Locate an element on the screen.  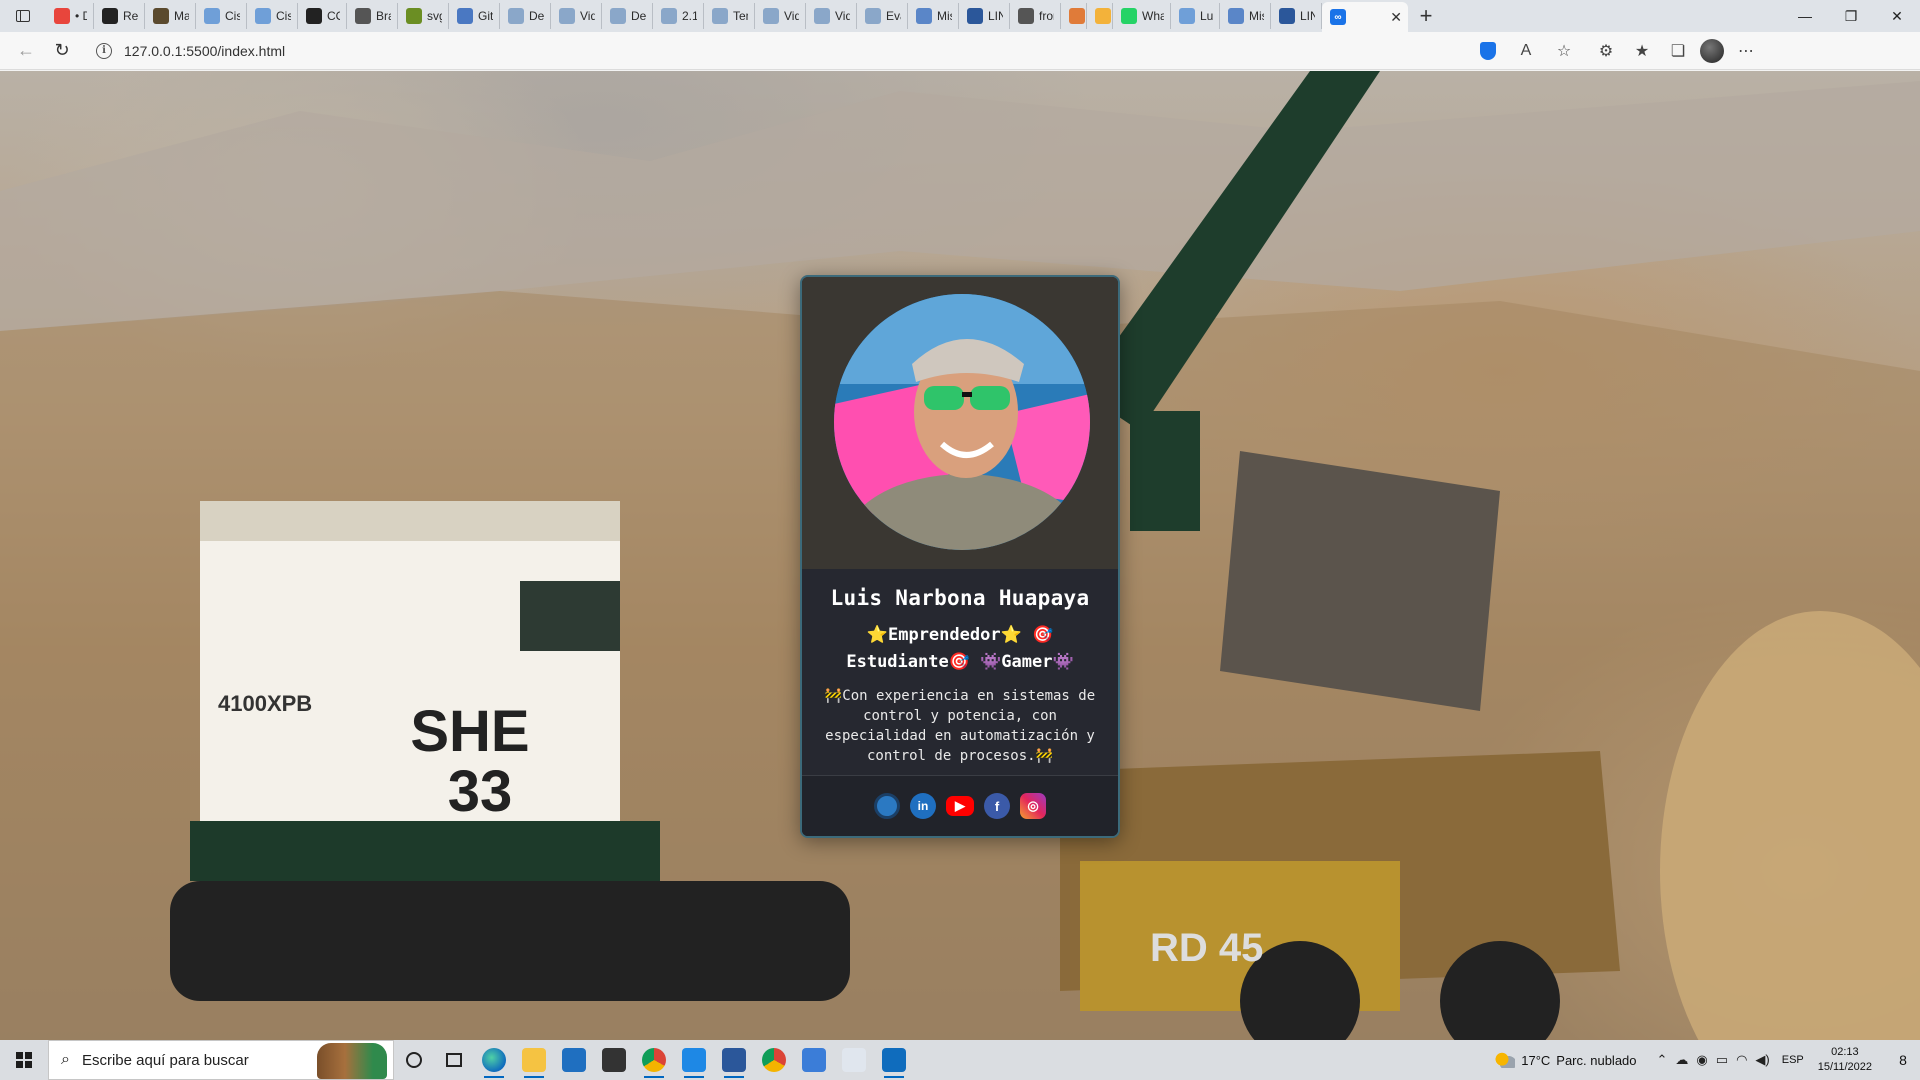
tab-label: LIN is located at coordinates (1307, 16).